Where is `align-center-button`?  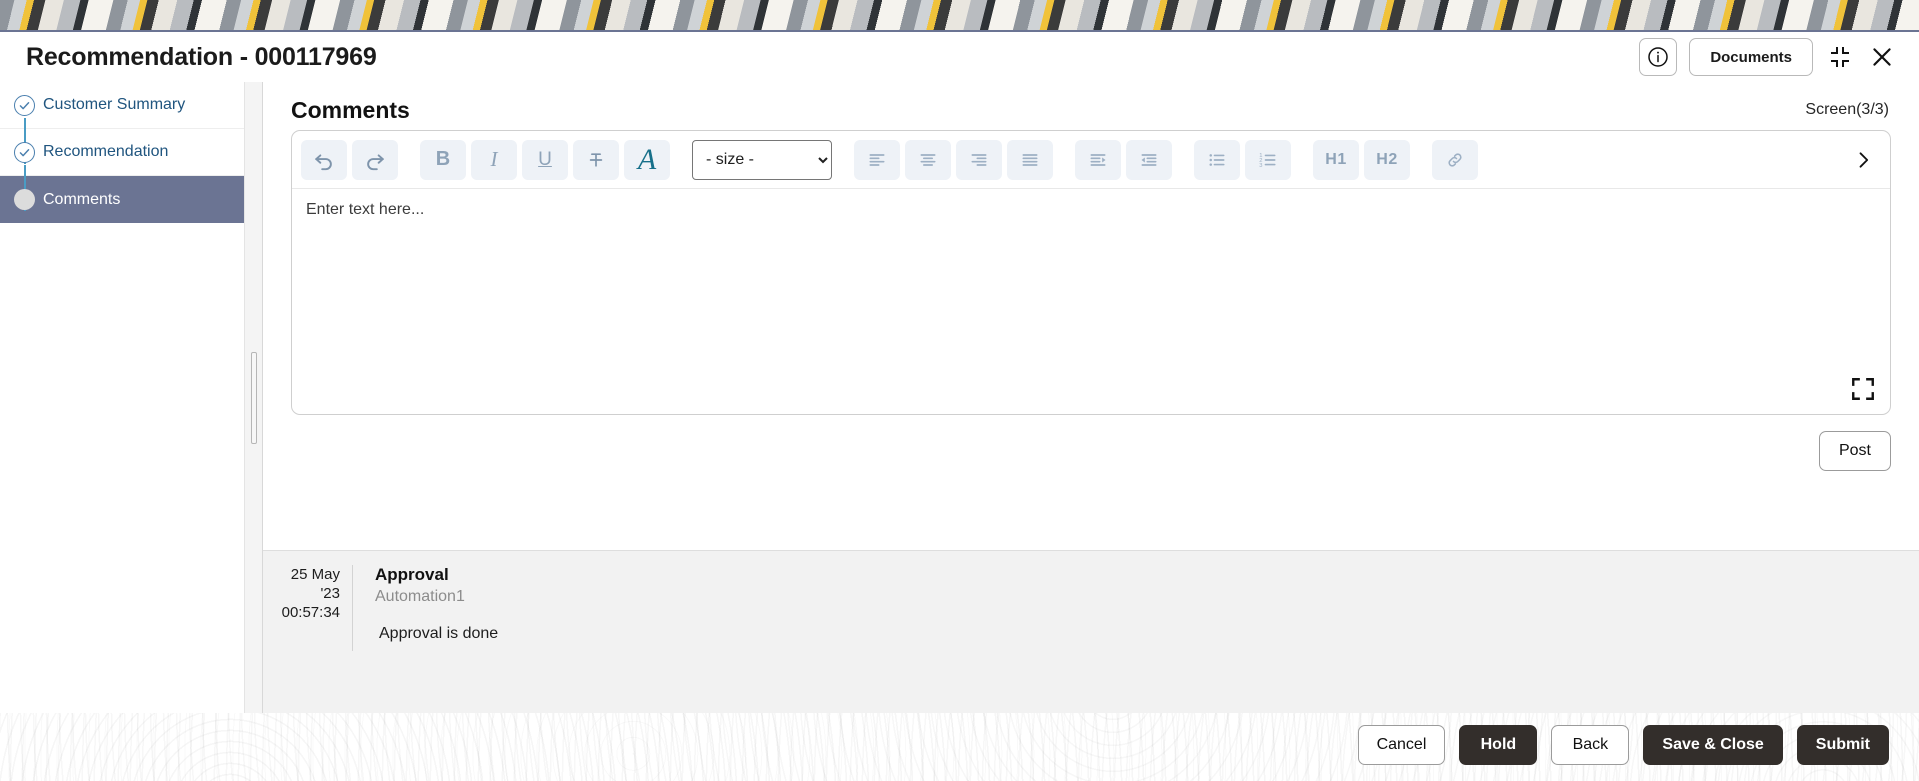 align-center-button is located at coordinates (928, 159).